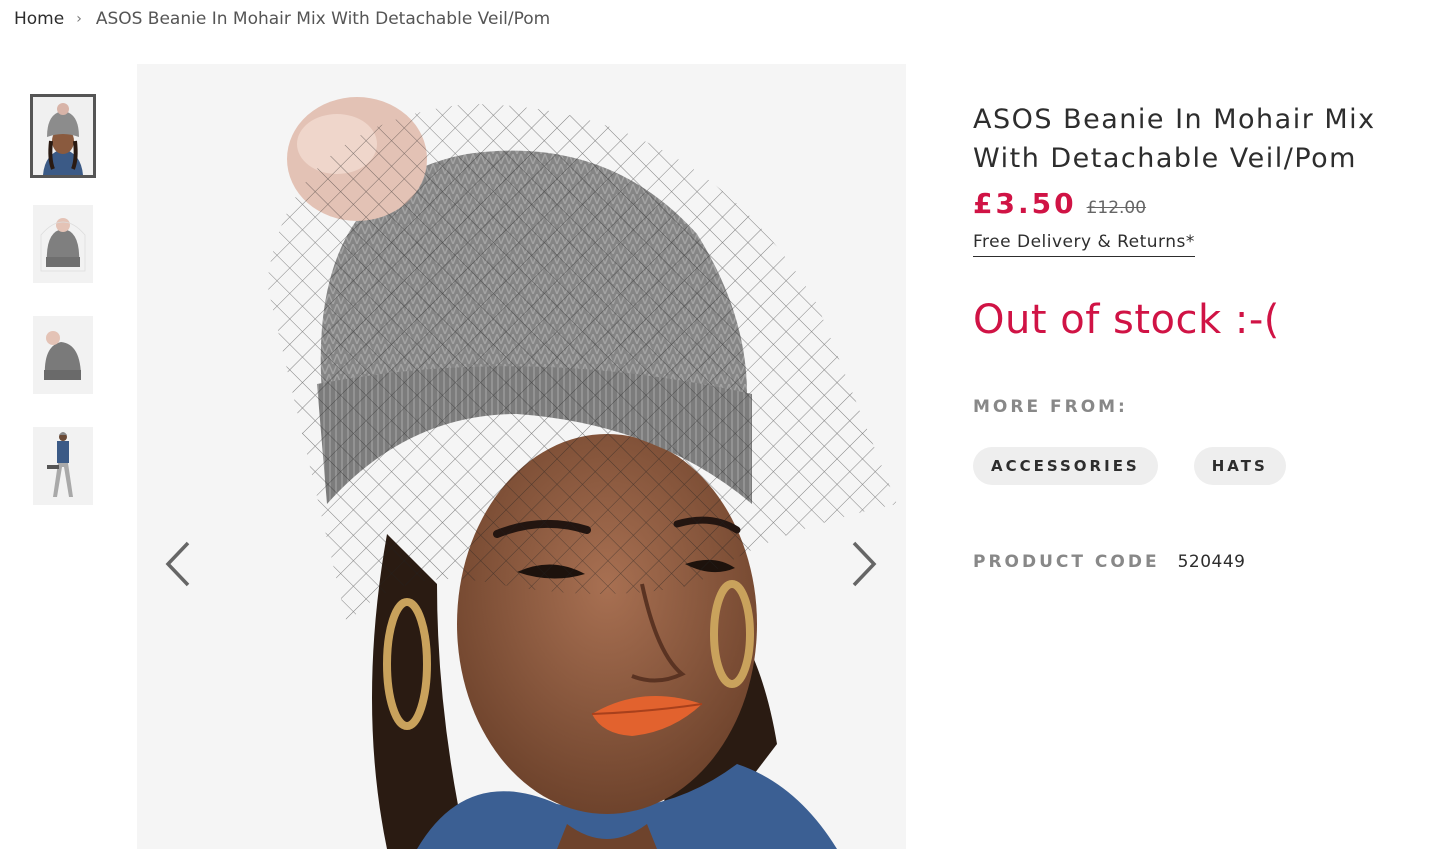  I want to click on product-code-value: 520449, so click(1211, 562).